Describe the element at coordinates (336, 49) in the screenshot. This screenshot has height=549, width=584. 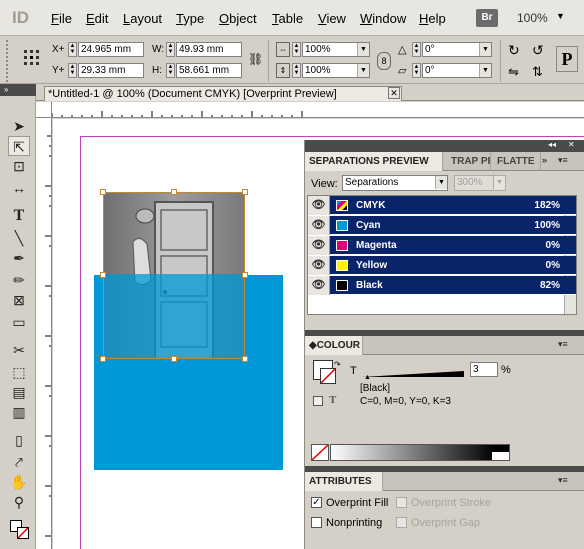
I see `scale-x-input: 100% ▼` at that location.